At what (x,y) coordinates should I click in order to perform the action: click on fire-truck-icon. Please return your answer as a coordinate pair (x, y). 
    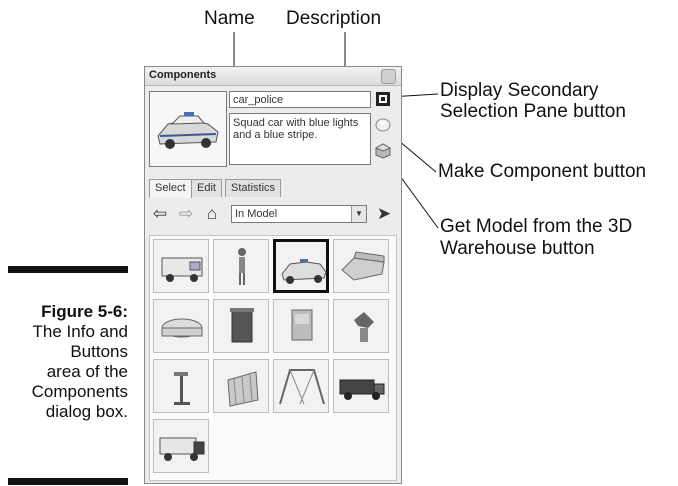
    Looking at the image, I should click on (182, 449).